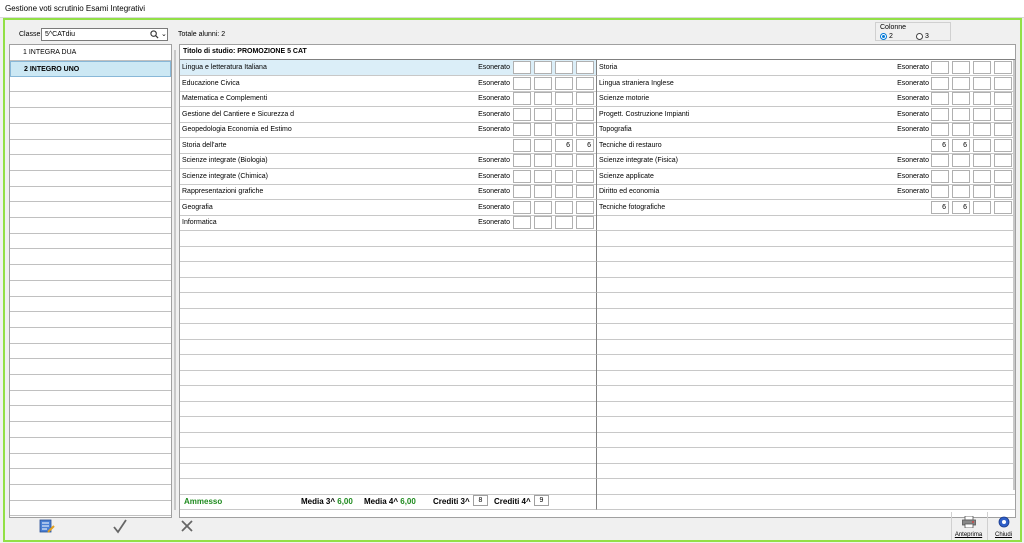  I want to click on colonne-radio-3: 3, so click(922, 36).